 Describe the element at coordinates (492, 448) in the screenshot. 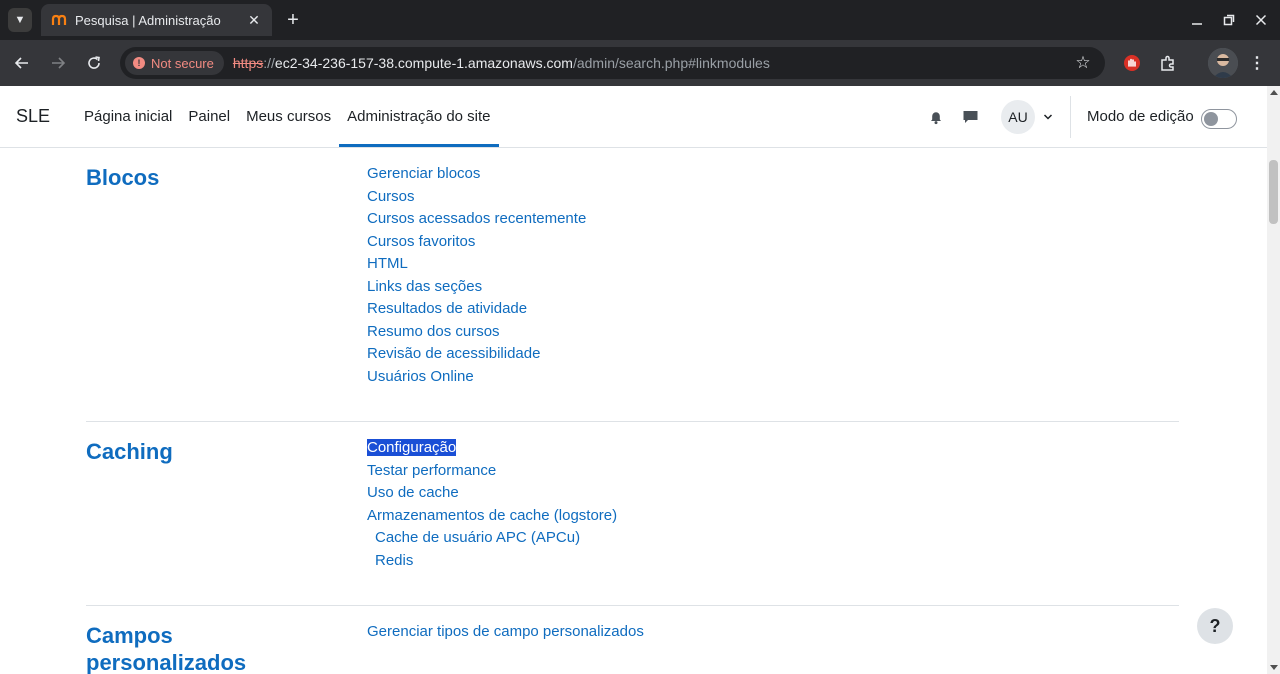

I see `link-configuracao: Configuração` at that location.